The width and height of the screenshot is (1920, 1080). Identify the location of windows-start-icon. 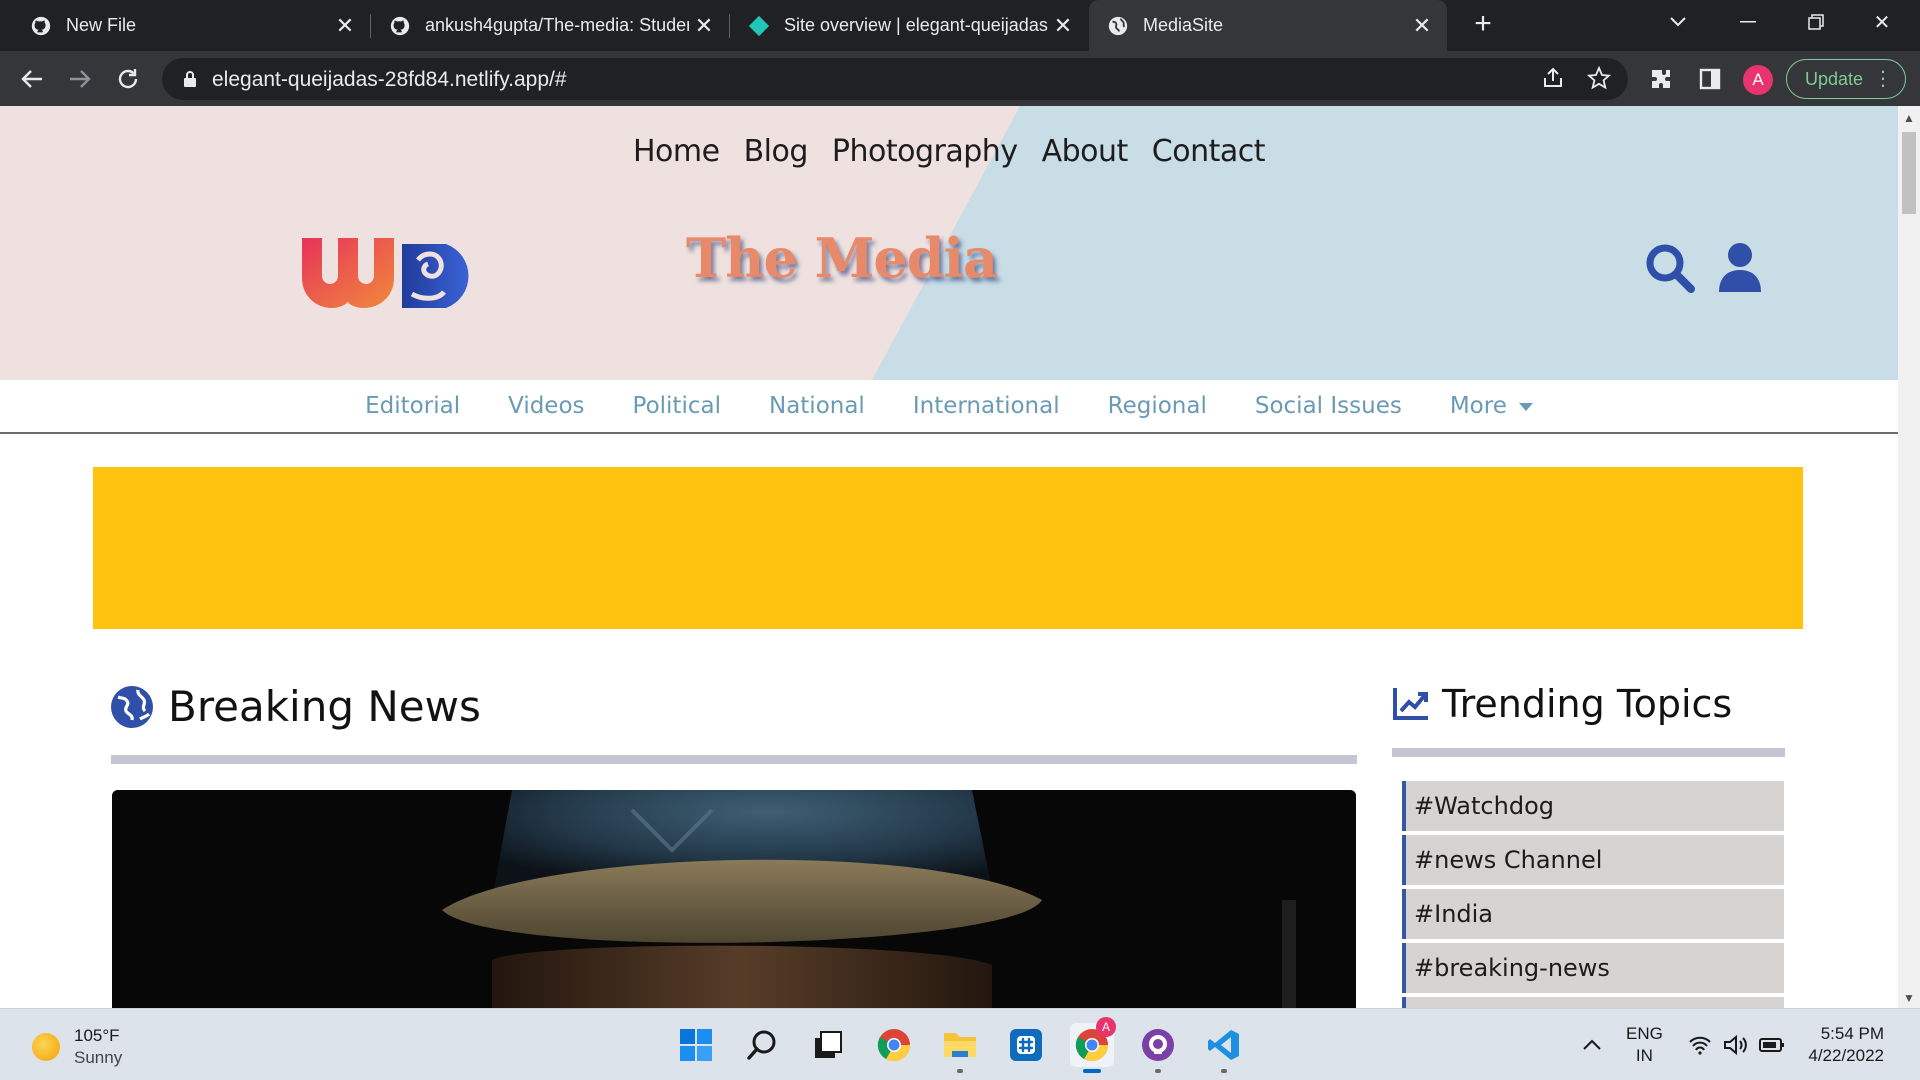
(696, 1045).